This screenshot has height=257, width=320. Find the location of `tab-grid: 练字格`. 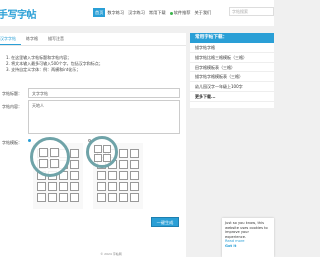

tab-grid: 练字格 is located at coordinates (34, 40).